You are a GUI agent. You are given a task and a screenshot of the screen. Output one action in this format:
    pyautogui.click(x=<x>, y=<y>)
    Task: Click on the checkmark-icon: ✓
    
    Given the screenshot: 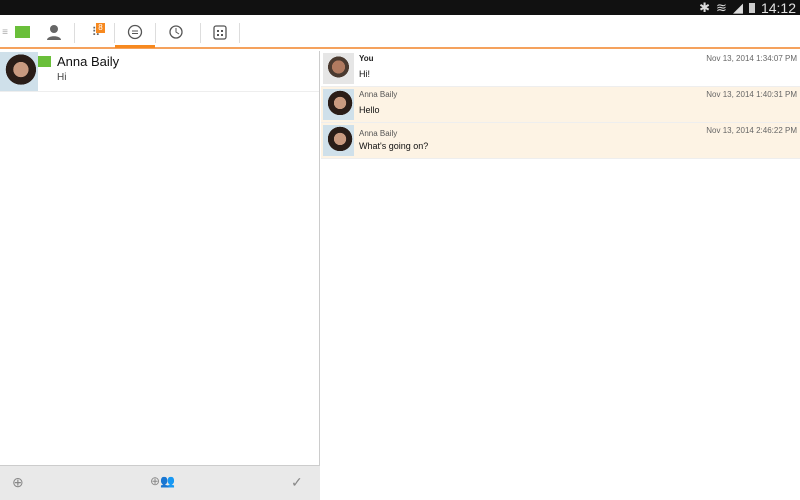 What is the action you would take?
    pyautogui.click(x=297, y=482)
    